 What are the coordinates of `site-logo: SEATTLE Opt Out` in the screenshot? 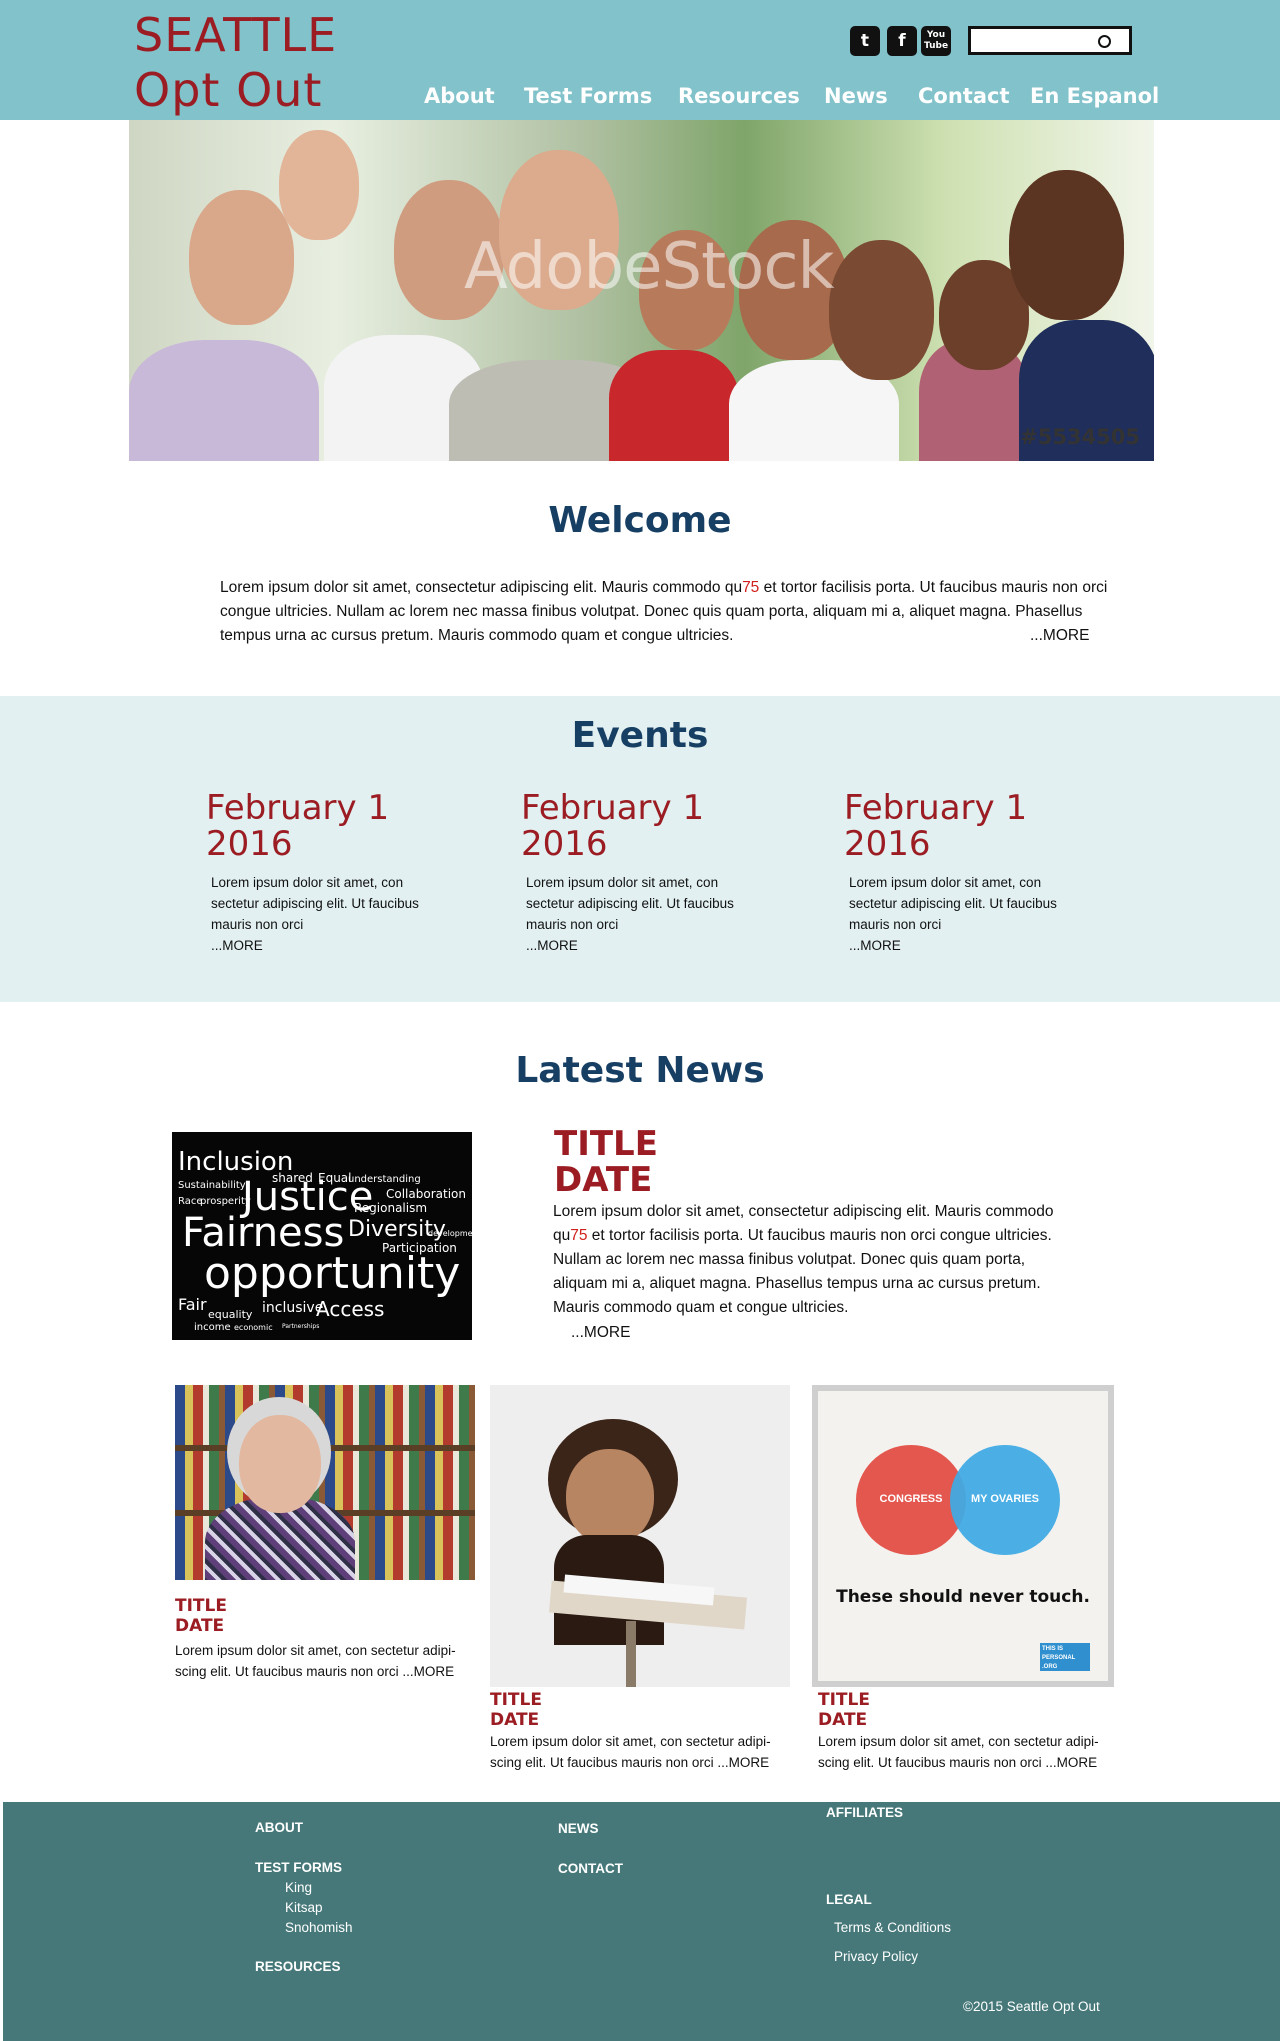 It's located at (235, 63).